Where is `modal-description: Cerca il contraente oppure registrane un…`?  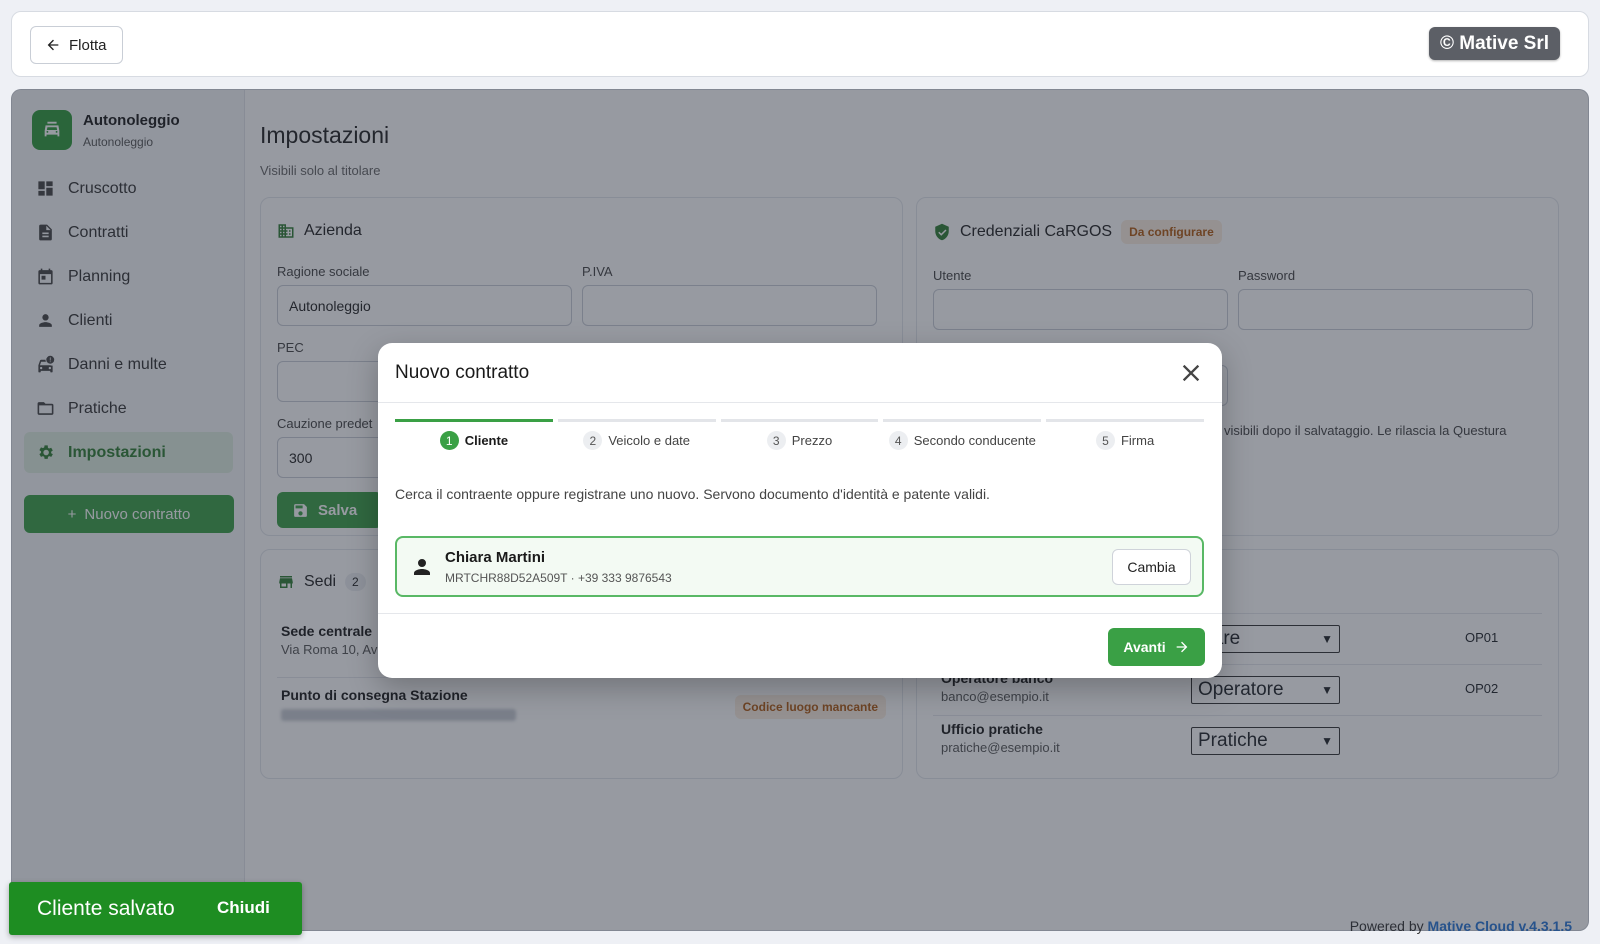 modal-description: Cerca il contraente oppure registrane un… is located at coordinates (692, 494).